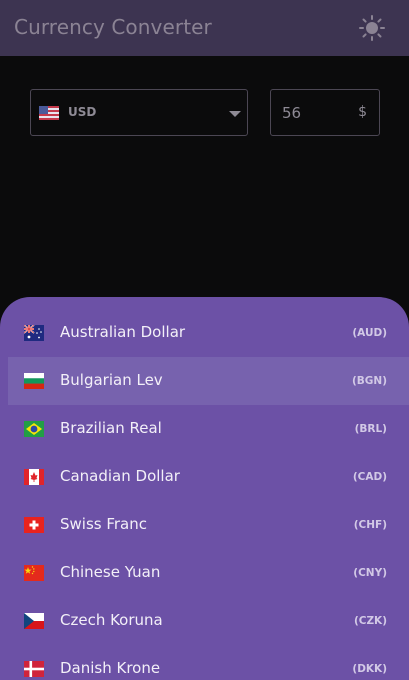 This screenshot has height=680, width=409. Describe the element at coordinates (208, 381) in the screenshot. I see `currency-option-bgn: Bulgarian Lev (BGN)` at that location.